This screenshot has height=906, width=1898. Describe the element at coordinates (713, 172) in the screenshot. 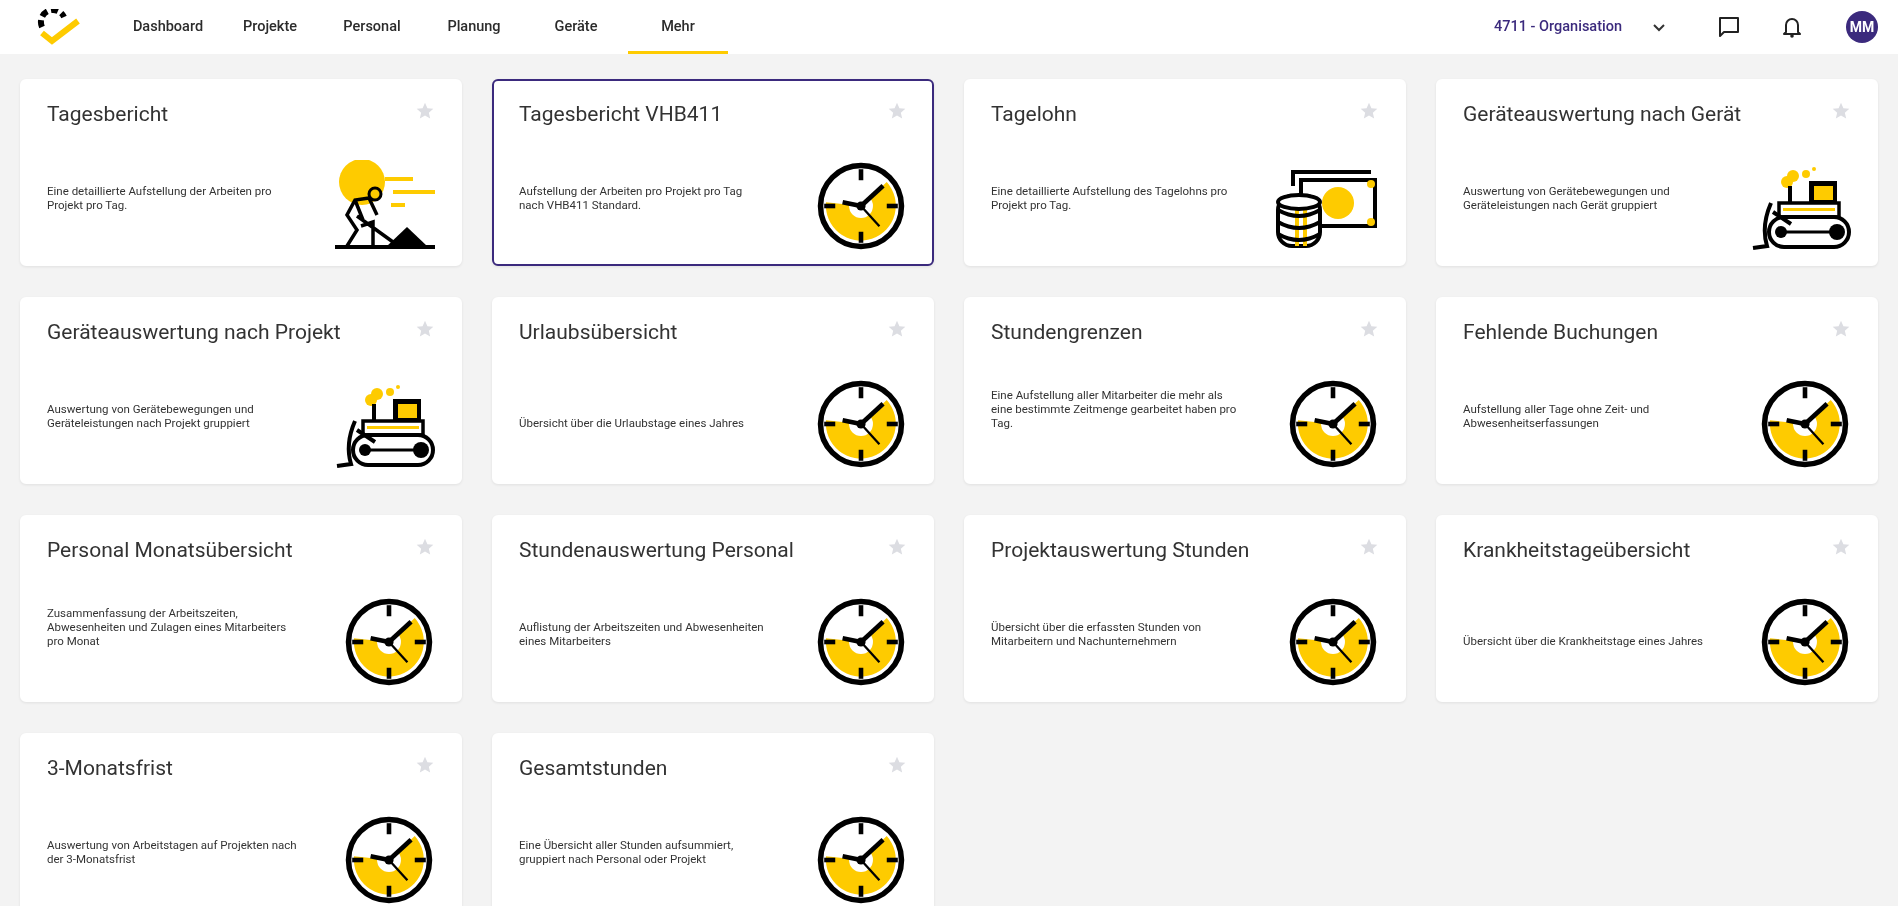

I see `report-card: Tagesbericht VHB411 Aufstellung der Arbeiten pro Projekt pro Tag nach VHB411 Standard.` at that location.